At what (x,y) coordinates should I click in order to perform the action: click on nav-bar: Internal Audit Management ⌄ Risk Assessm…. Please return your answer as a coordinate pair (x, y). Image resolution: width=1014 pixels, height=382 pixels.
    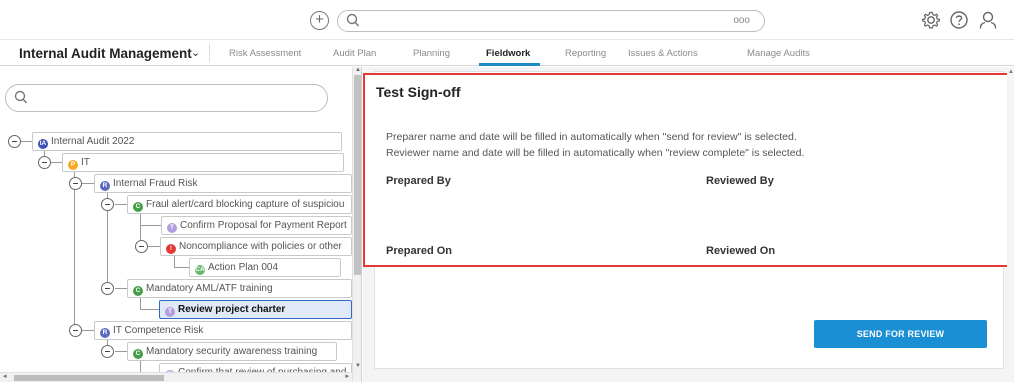
    Looking at the image, I should click on (507, 53).